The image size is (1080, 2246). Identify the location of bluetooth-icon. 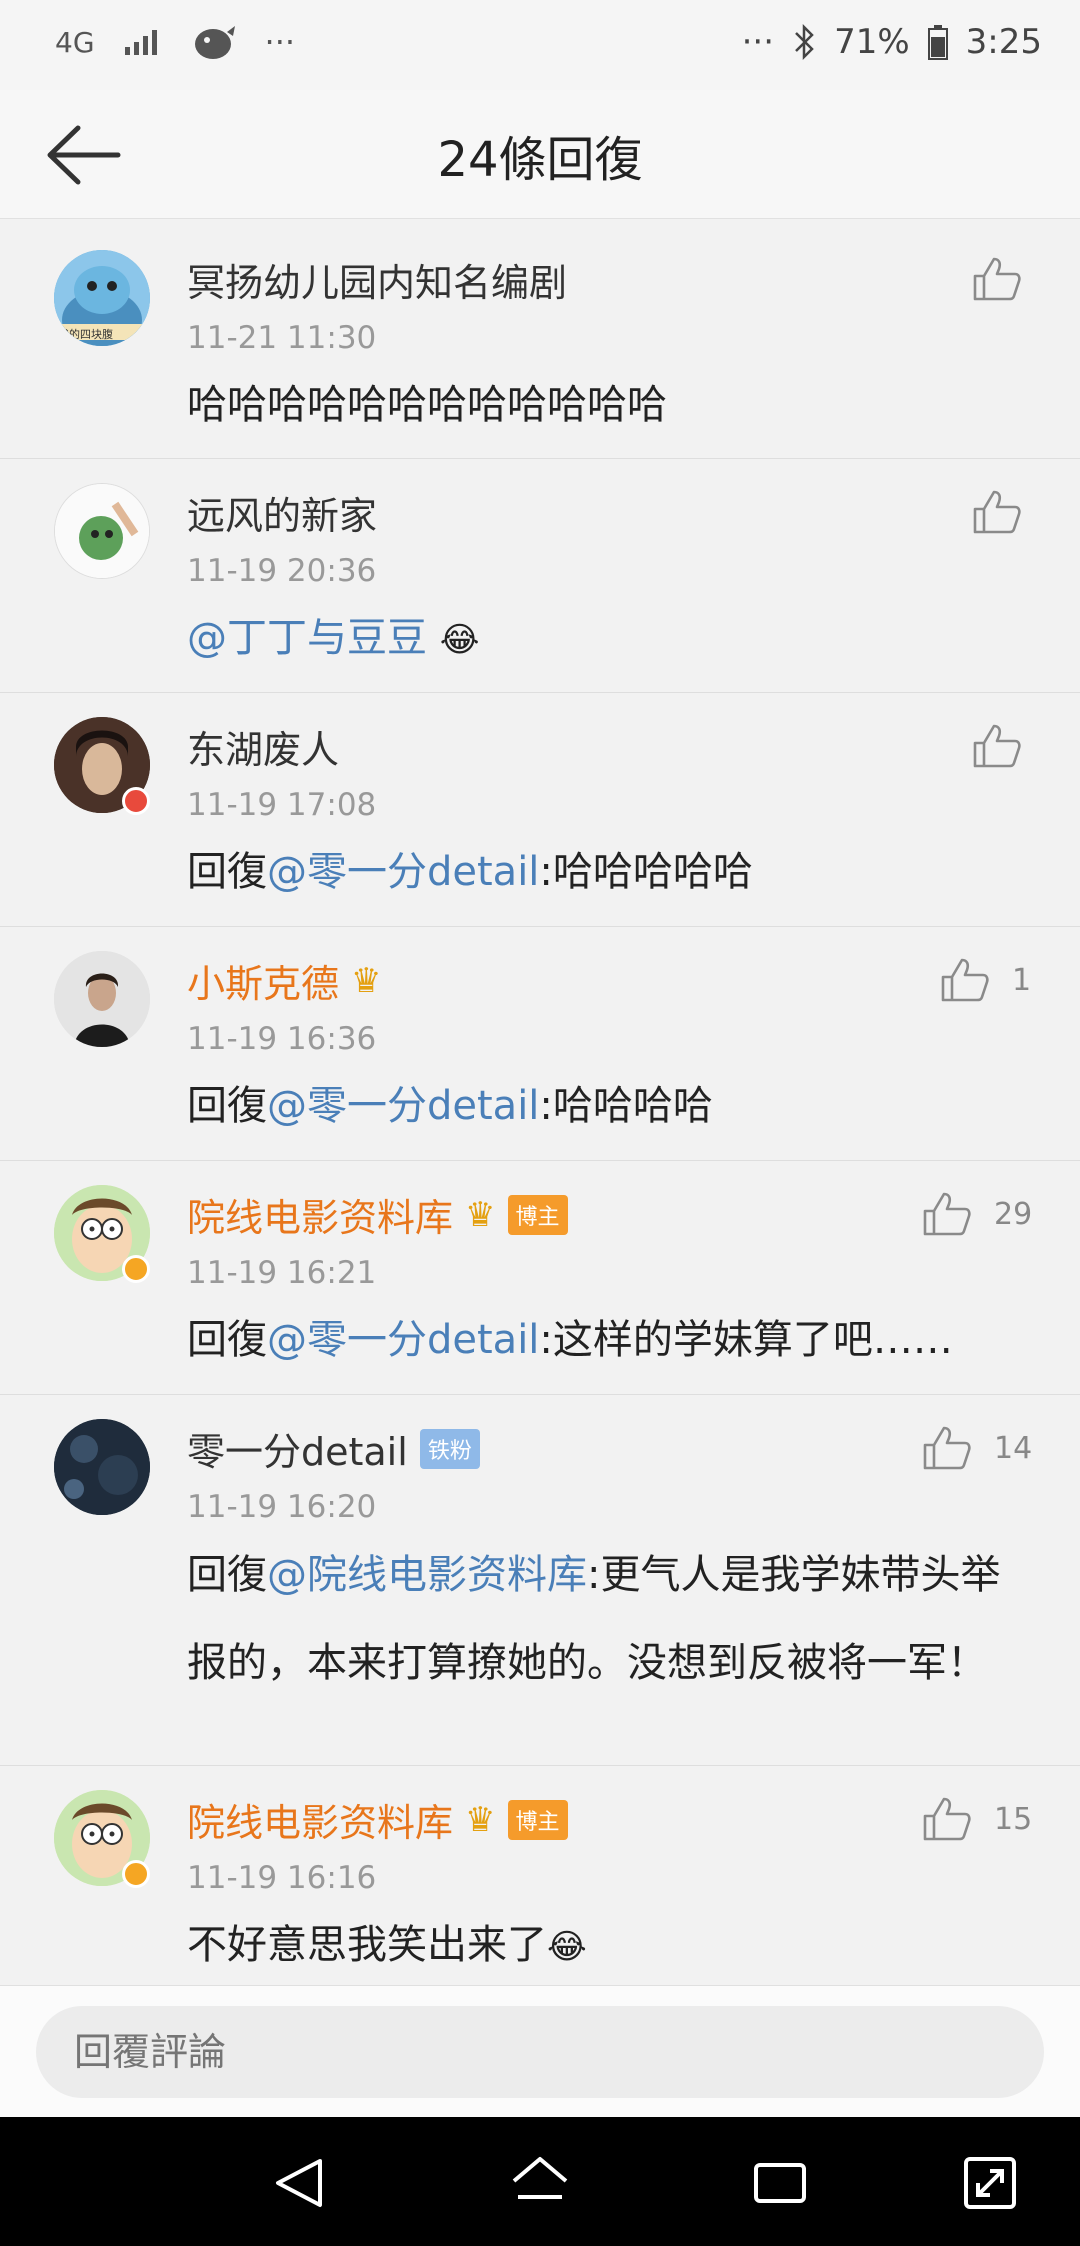
(804, 42).